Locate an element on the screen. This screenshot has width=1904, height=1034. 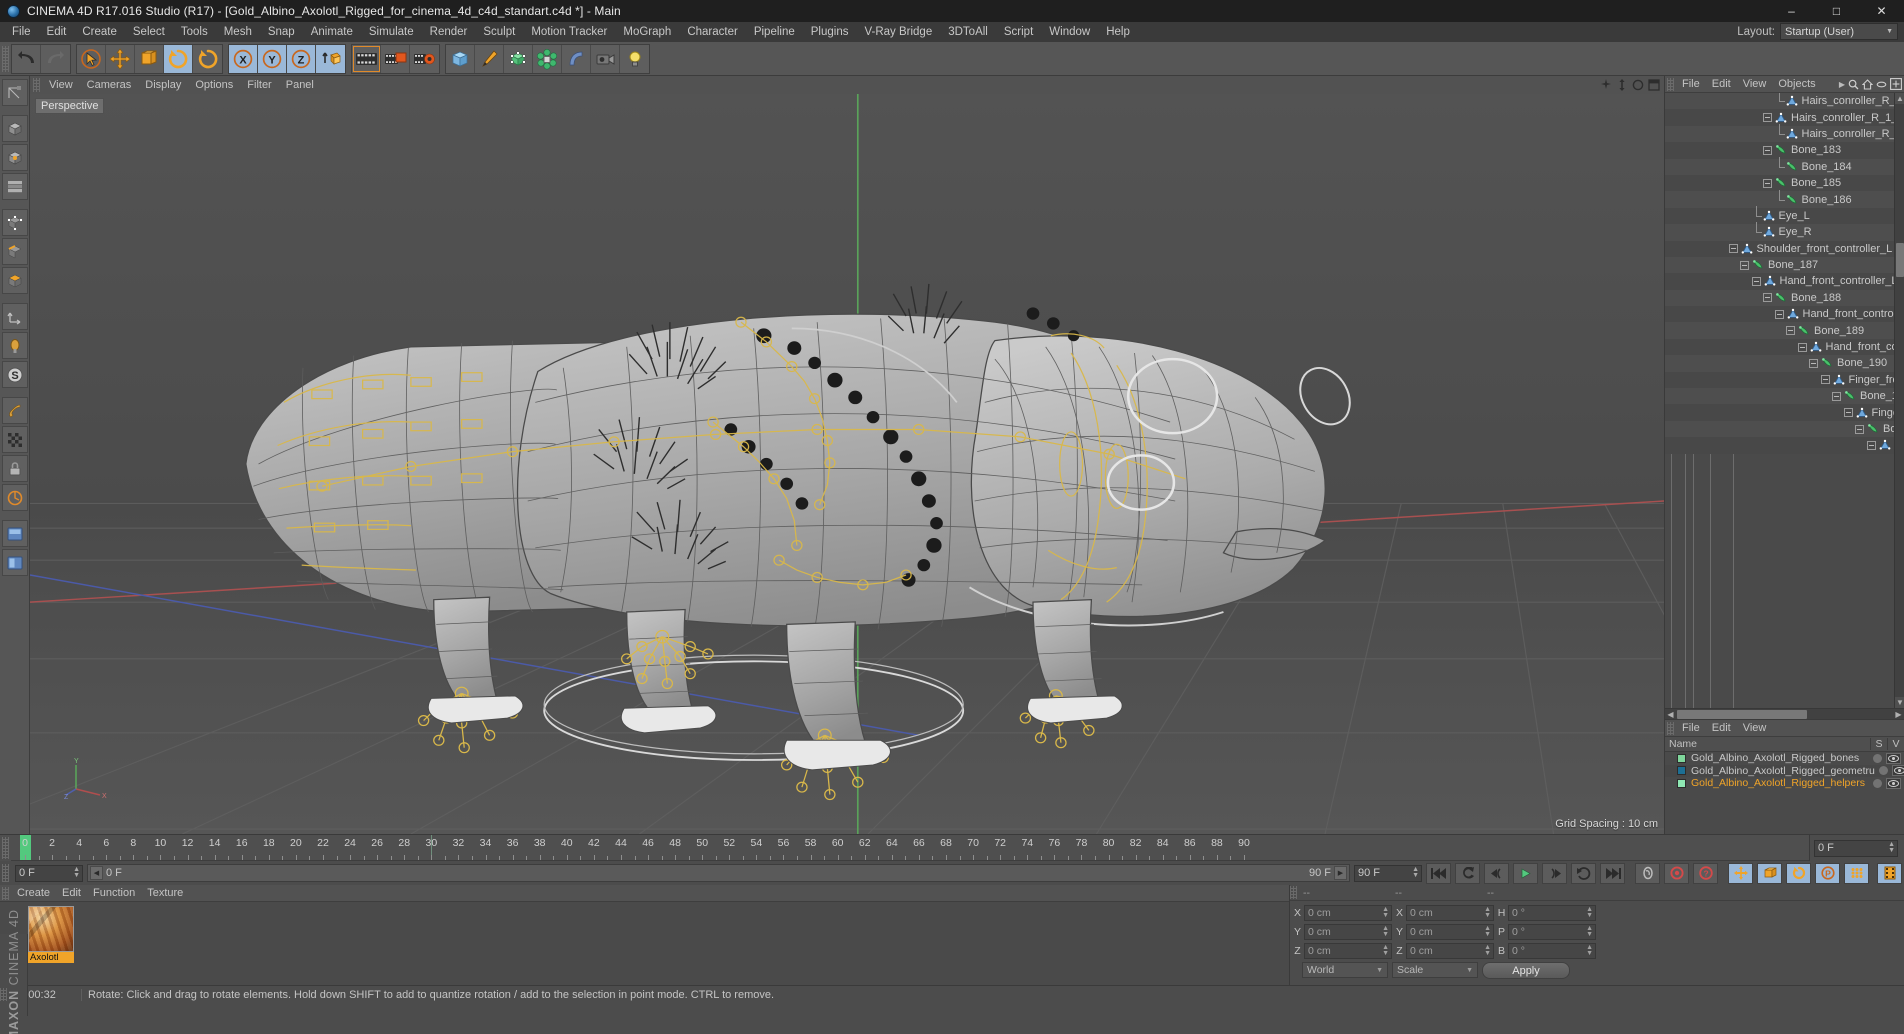
range-left-handle-icon: ◀ is located at coordinates (96, 873).